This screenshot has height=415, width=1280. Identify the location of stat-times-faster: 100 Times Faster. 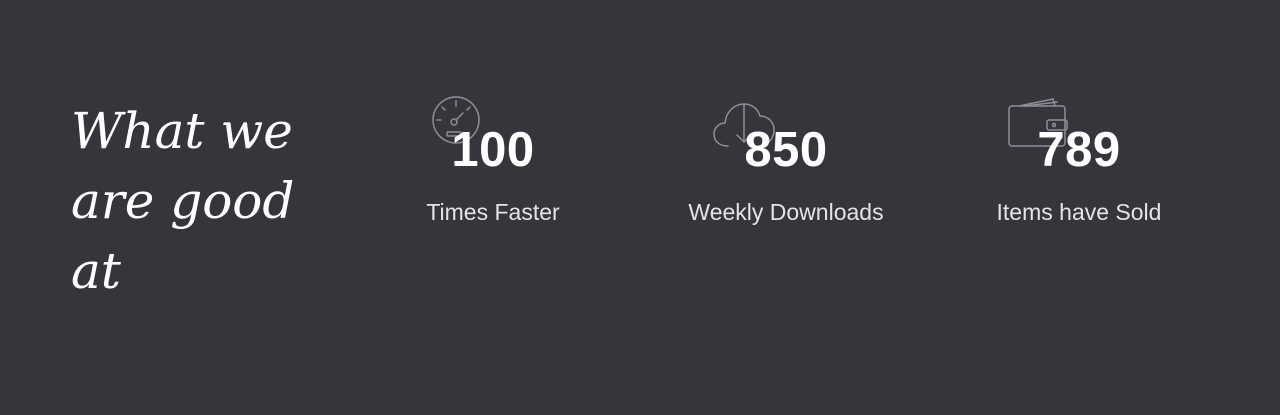
(493, 166).